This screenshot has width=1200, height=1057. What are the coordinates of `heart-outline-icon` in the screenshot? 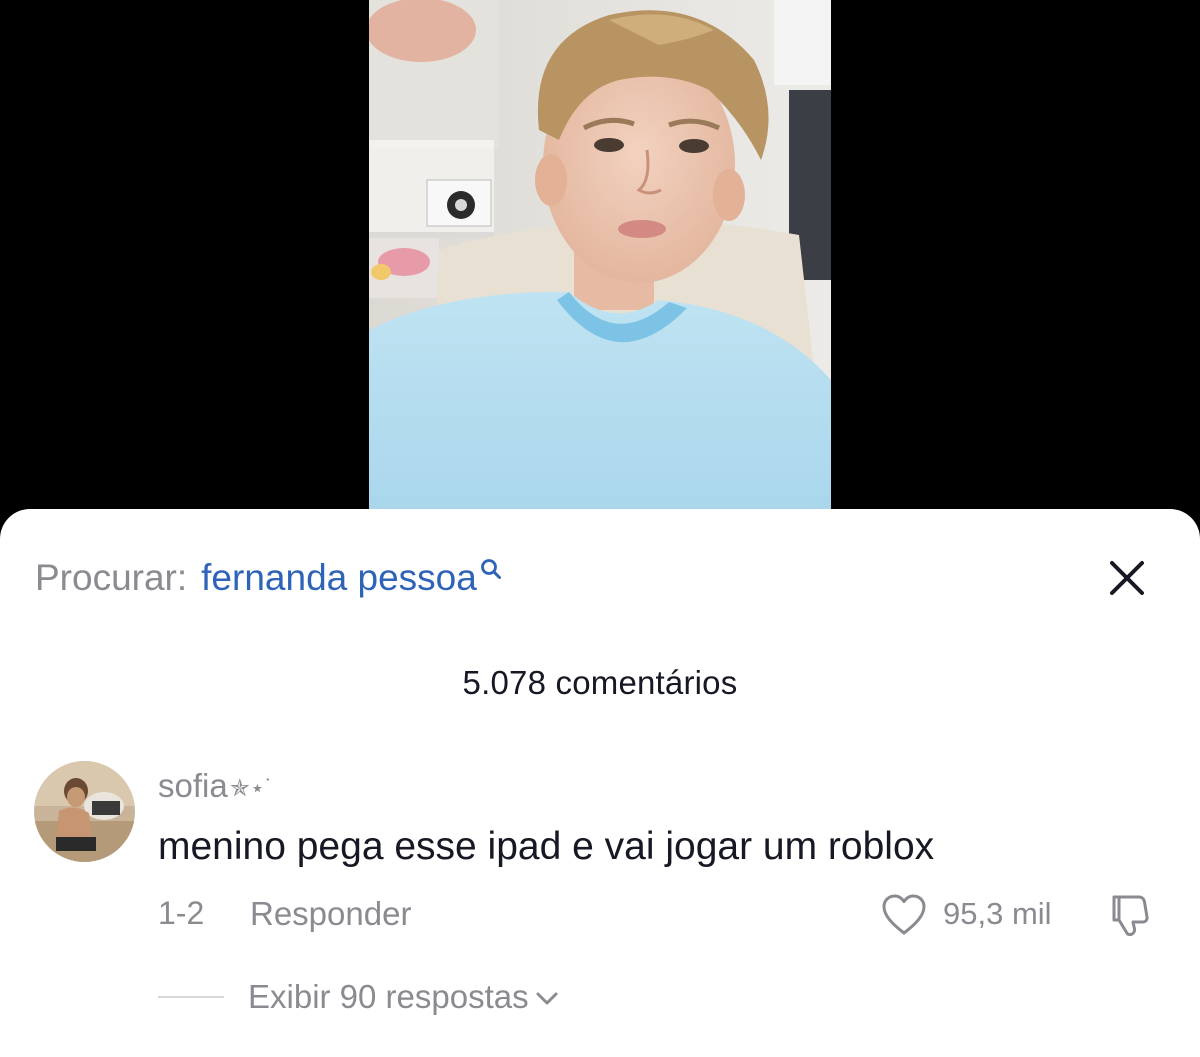 It's located at (904, 915).